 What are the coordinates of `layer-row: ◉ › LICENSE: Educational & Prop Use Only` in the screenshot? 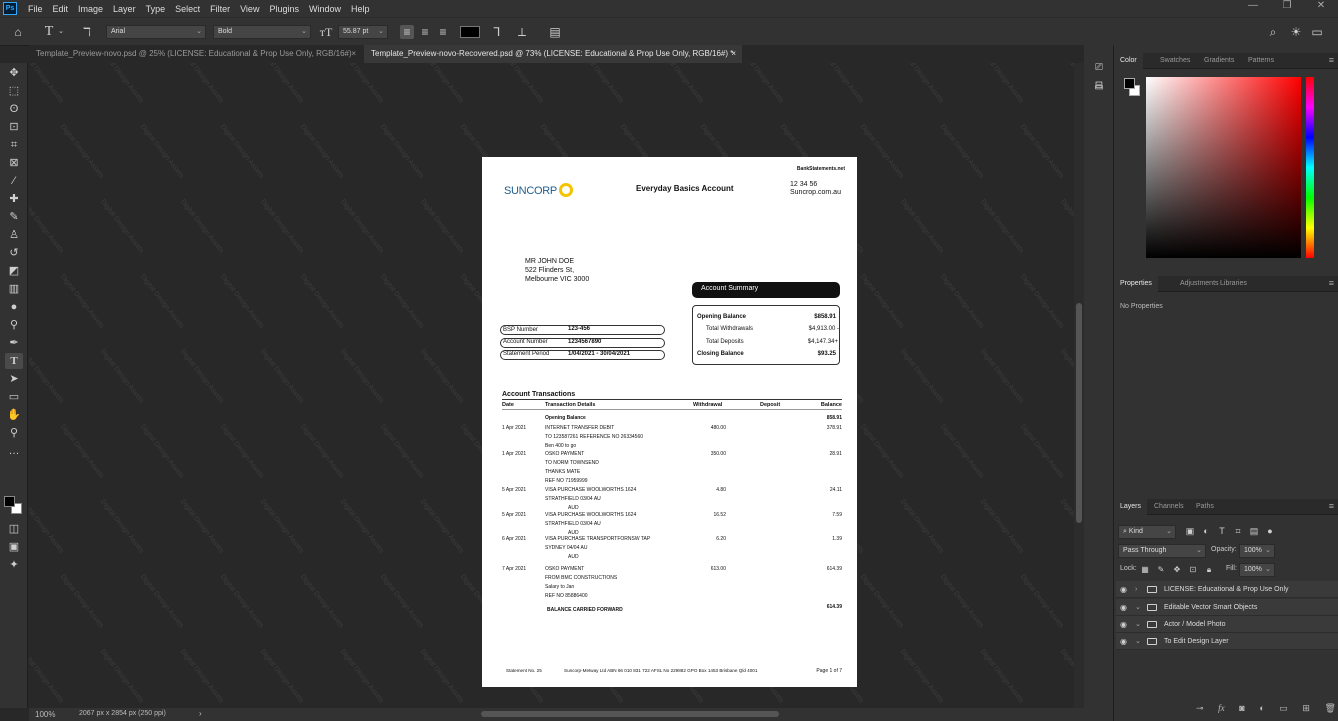 It's located at (1227, 589).